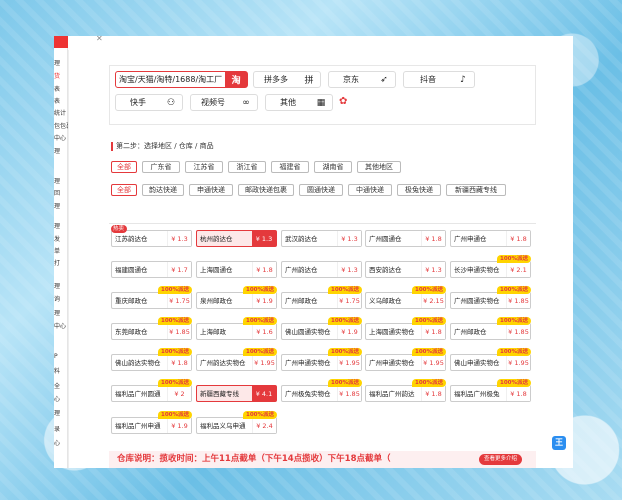 Image resolution: width=622 pixels, height=500 pixels. I want to click on warehouse-card: 上海圆通仓 ¥ 1.8, so click(236, 269).